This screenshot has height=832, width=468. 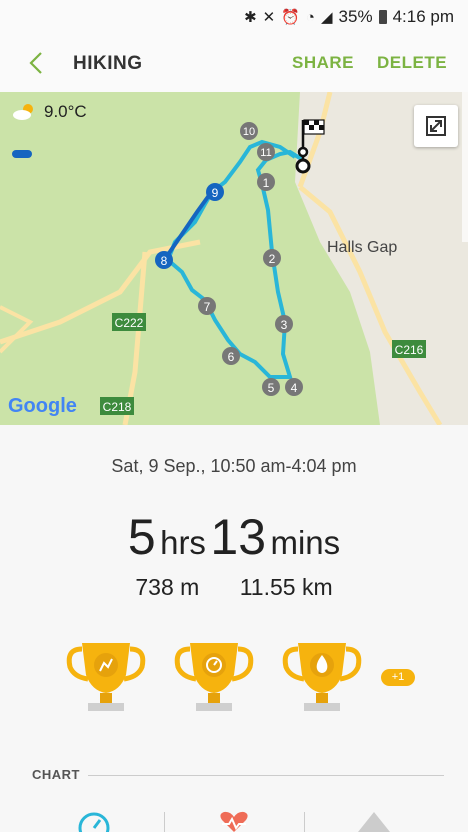 I want to click on duration-hours-unit: hrs, so click(x=183, y=542).